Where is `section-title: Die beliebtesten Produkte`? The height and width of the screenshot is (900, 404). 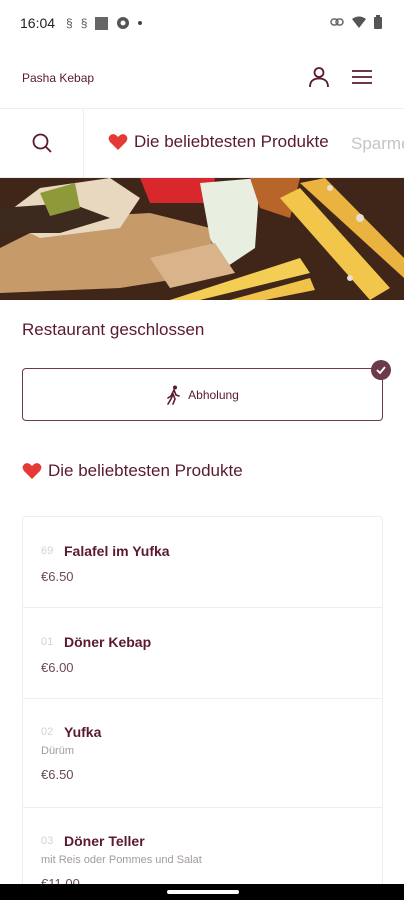 section-title: Die beliebtesten Produkte is located at coordinates (132, 471).